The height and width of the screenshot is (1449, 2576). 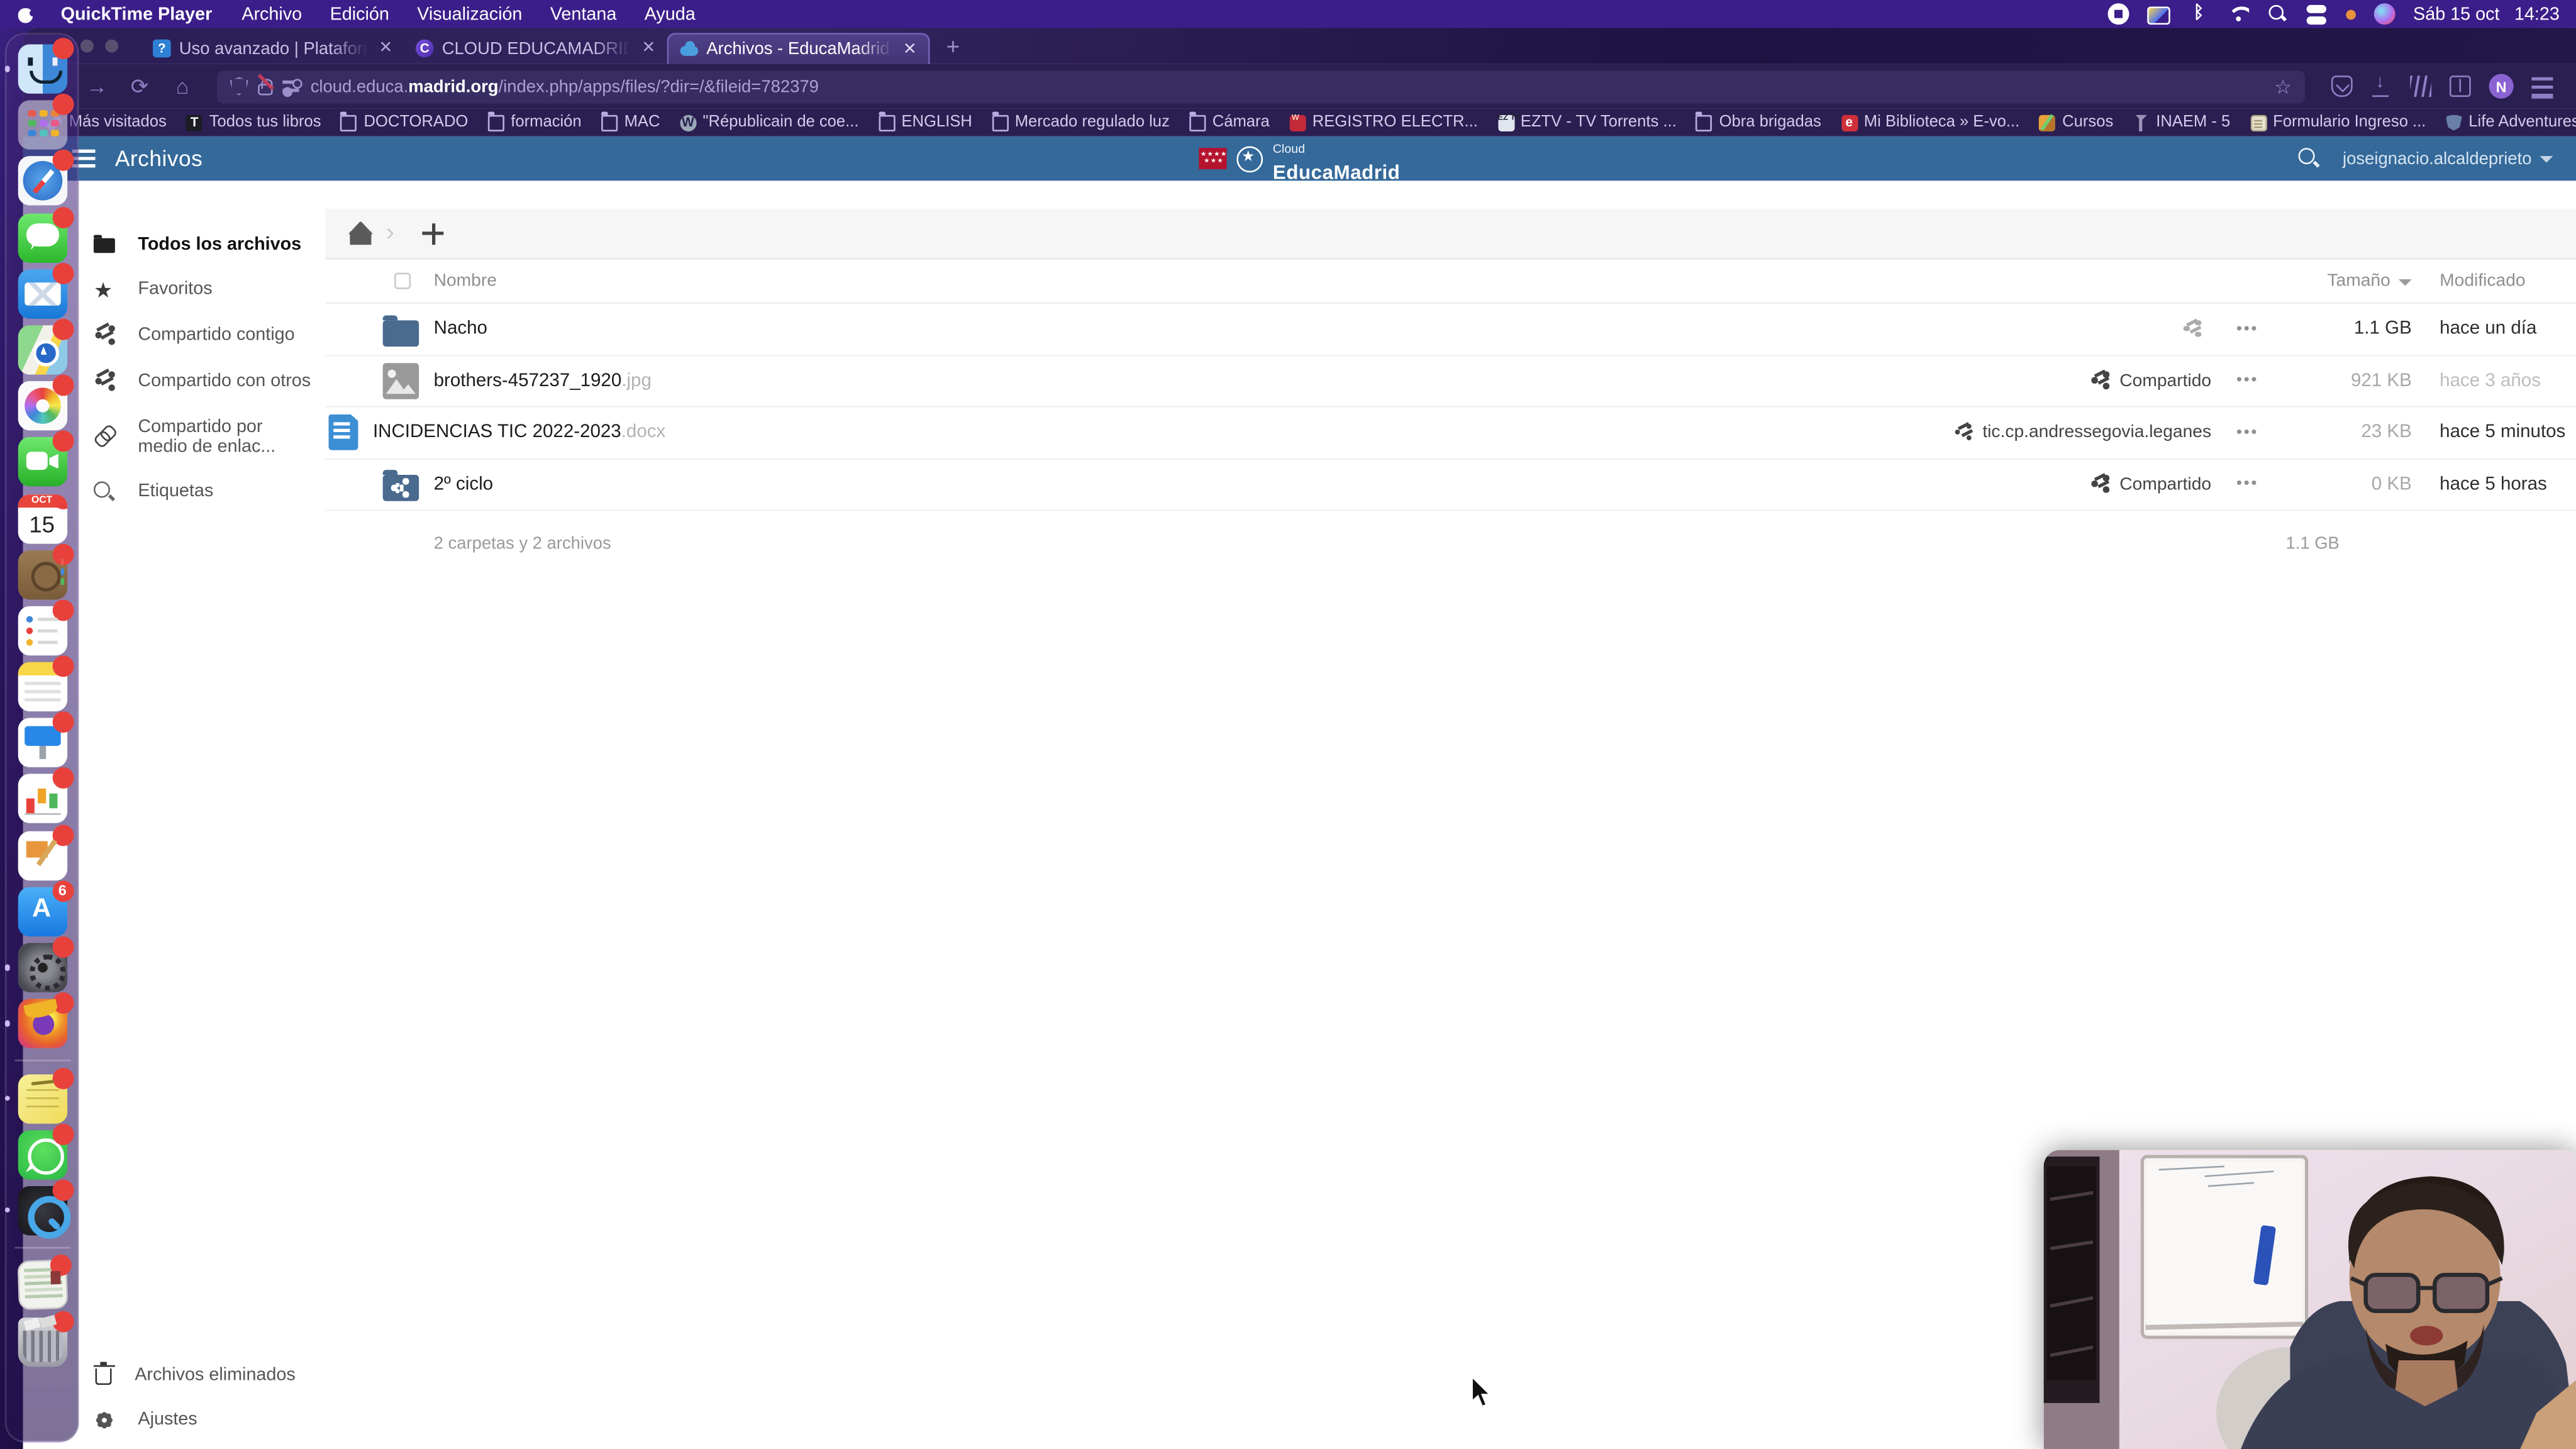 What do you see at coordinates (137, 14) in the screenshot?
I see `menu-app-name: QuickTime Player` at bounding box center [137, 14].